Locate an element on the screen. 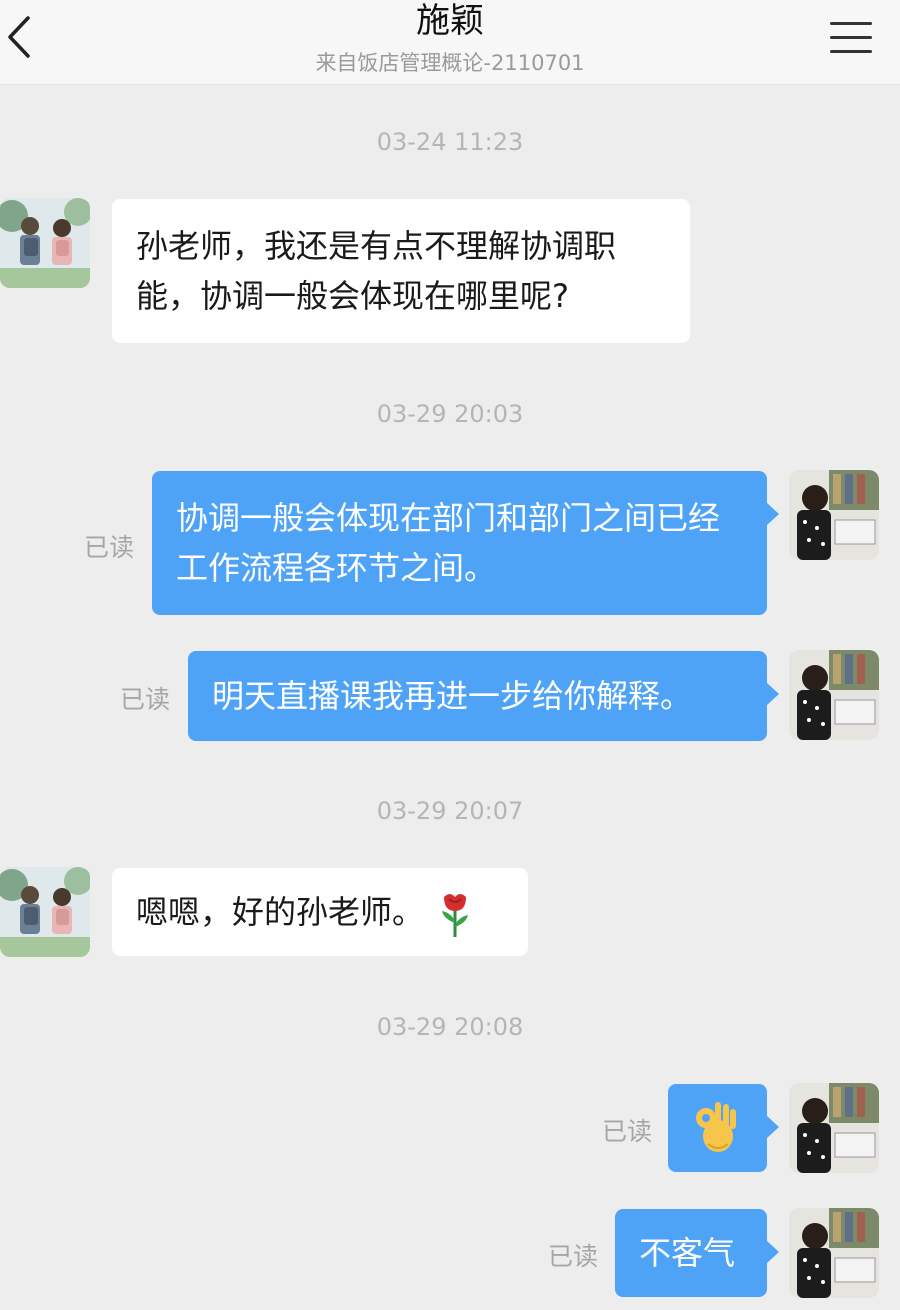 The image size is (900, 1310). message-text: 孙老师，我还是有点不理解协调职能，协调一般会体现在哪里呢? is located at coordinates (376, 271).